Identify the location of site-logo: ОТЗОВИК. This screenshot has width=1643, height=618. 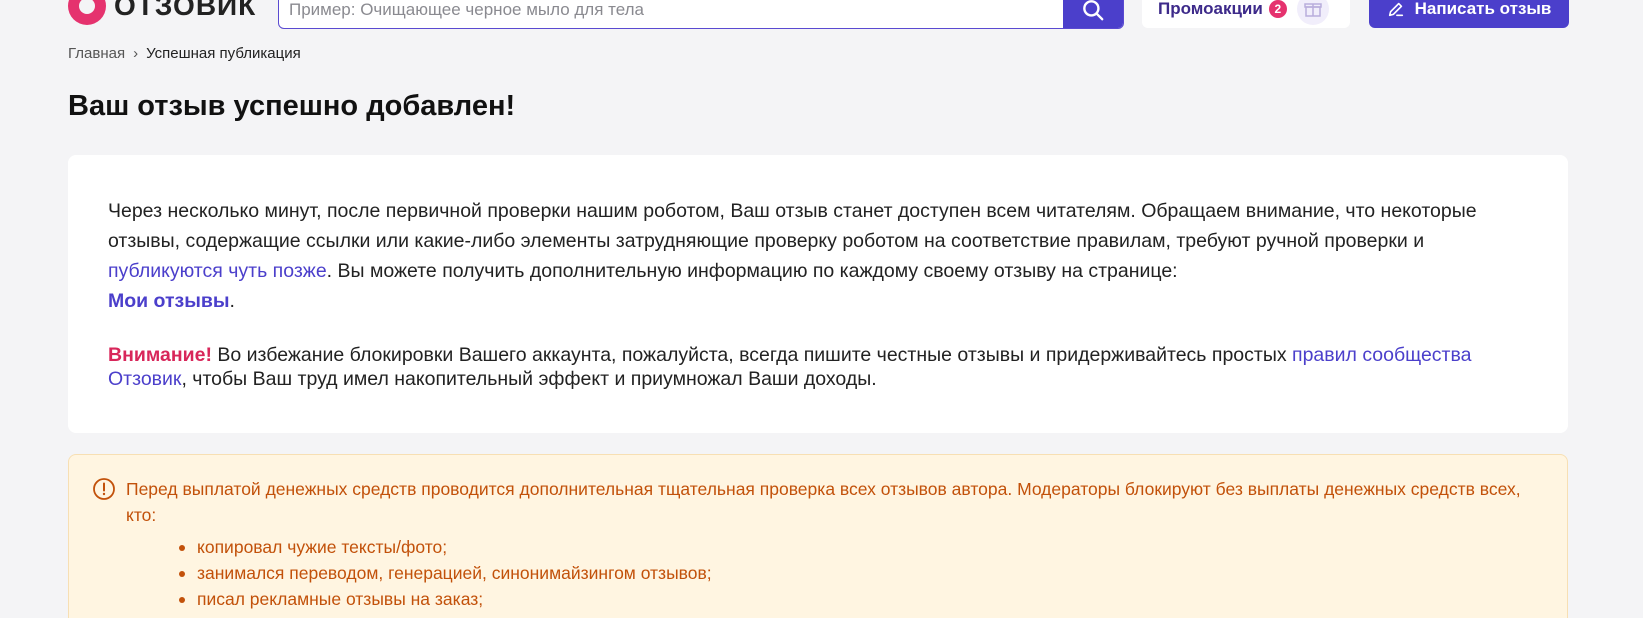
(162, 13).